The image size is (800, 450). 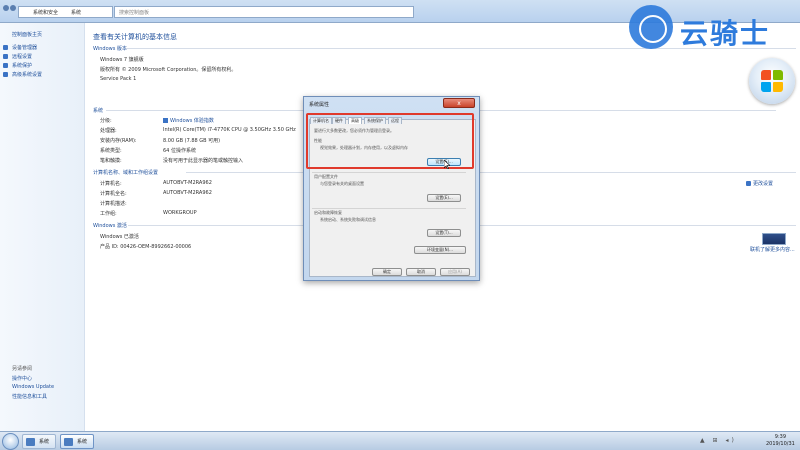 I want to click on section-activation: Windows 激活, so click(x=110, y=226).